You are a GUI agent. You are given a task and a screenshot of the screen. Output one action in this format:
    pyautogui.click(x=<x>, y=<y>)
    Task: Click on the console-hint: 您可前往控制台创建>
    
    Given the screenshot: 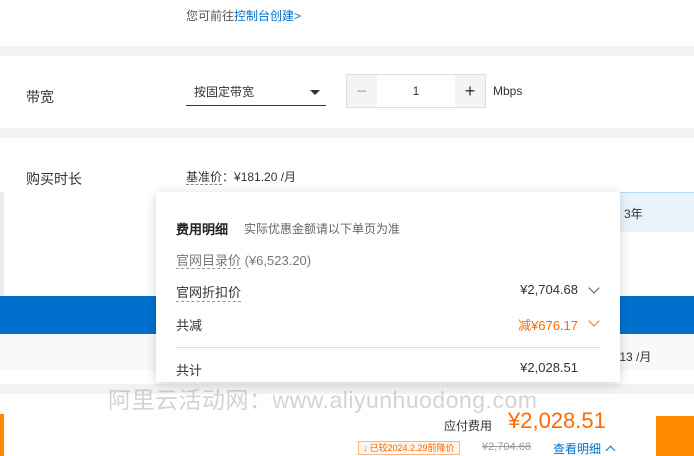 What is the action you would take?
    pyautogui.click(x=243, y=15)
    